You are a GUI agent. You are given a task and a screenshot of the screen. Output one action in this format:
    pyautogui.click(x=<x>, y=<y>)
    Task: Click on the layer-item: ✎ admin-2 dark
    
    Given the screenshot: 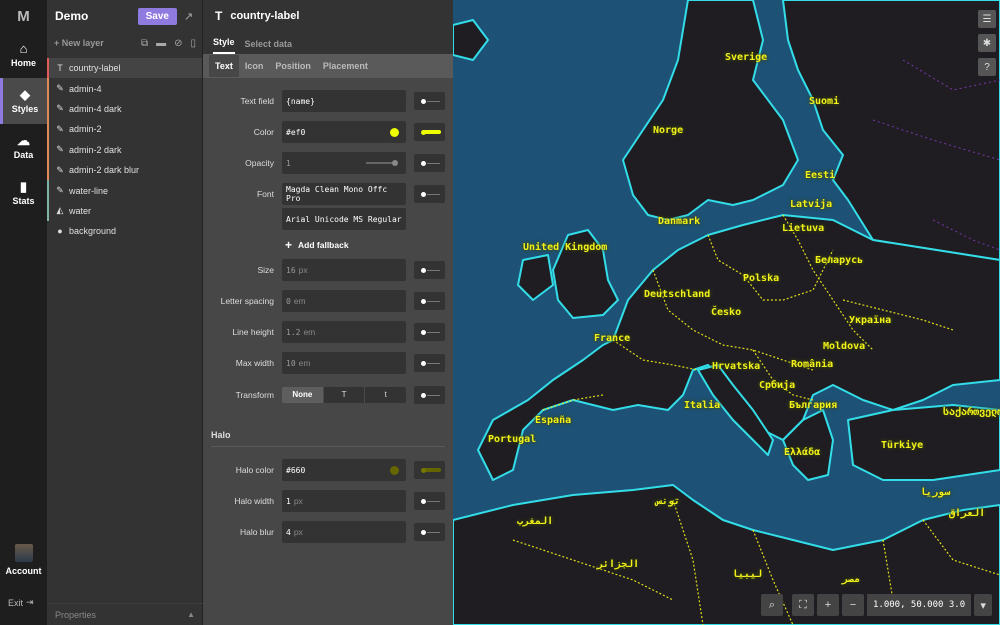 What is the action you would take?
    pyautogui.click(x=124, y=149)
    